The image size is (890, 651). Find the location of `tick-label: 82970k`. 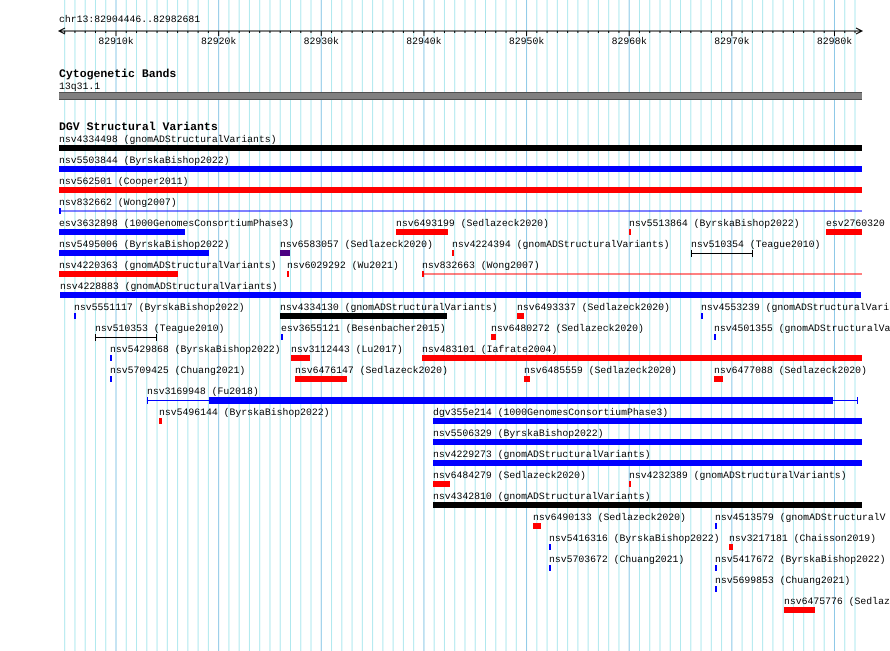

tick-label: 82970k is located at coordinates (732, 42).